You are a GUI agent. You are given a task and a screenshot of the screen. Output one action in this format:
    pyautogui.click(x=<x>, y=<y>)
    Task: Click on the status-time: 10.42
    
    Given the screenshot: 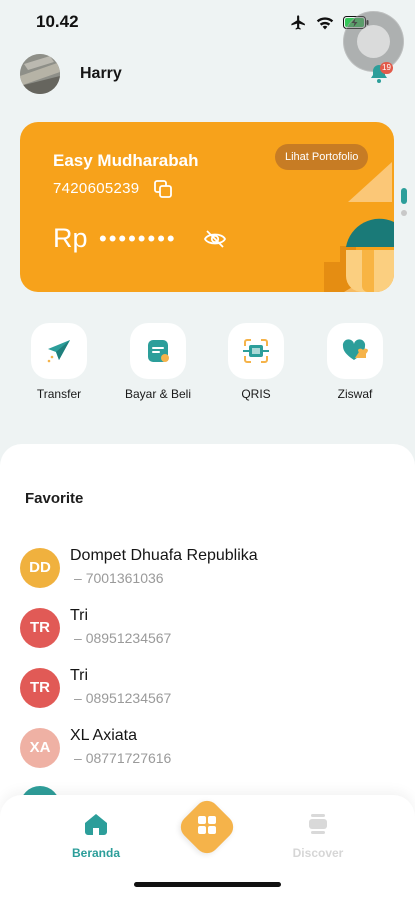 What is the action you would take?
    pyautogui.click(x=57, y=21)
    